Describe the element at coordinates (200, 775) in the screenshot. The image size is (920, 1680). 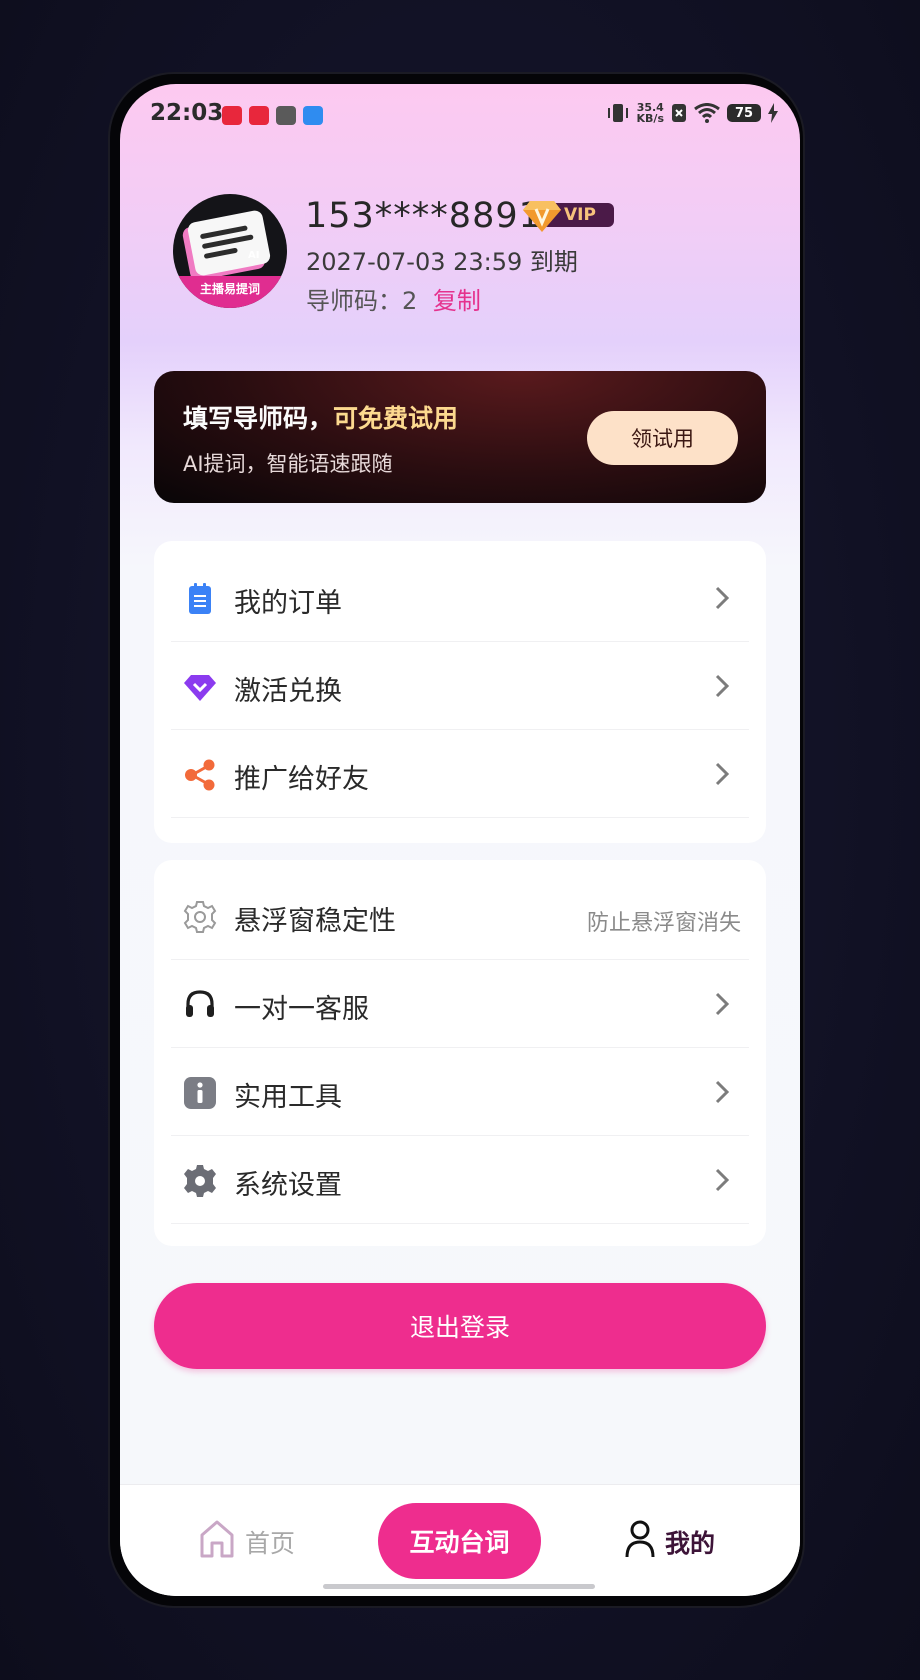
I see `share-icon` at that location.